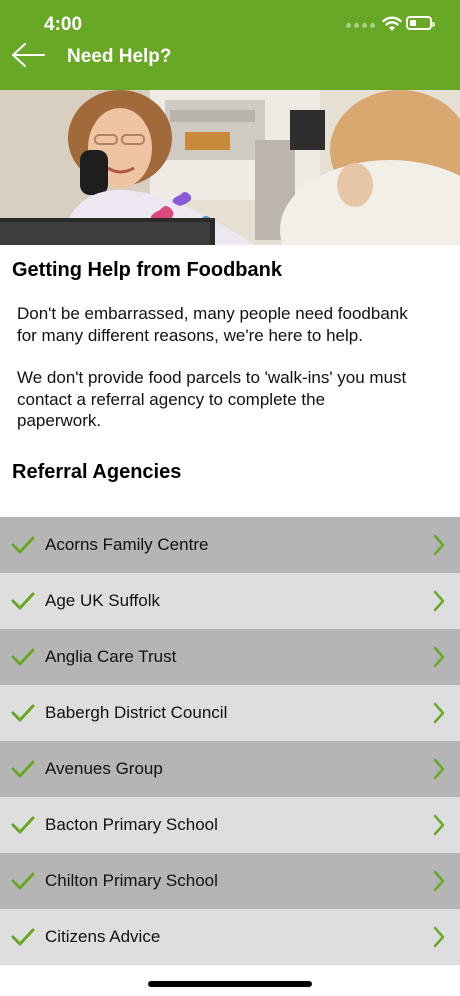 The height and width of the screenshot is (996, 460). Describe the element at coordinates (136, 712) in the screenshot. I see `agency-name: Babergh District Council` at that location.